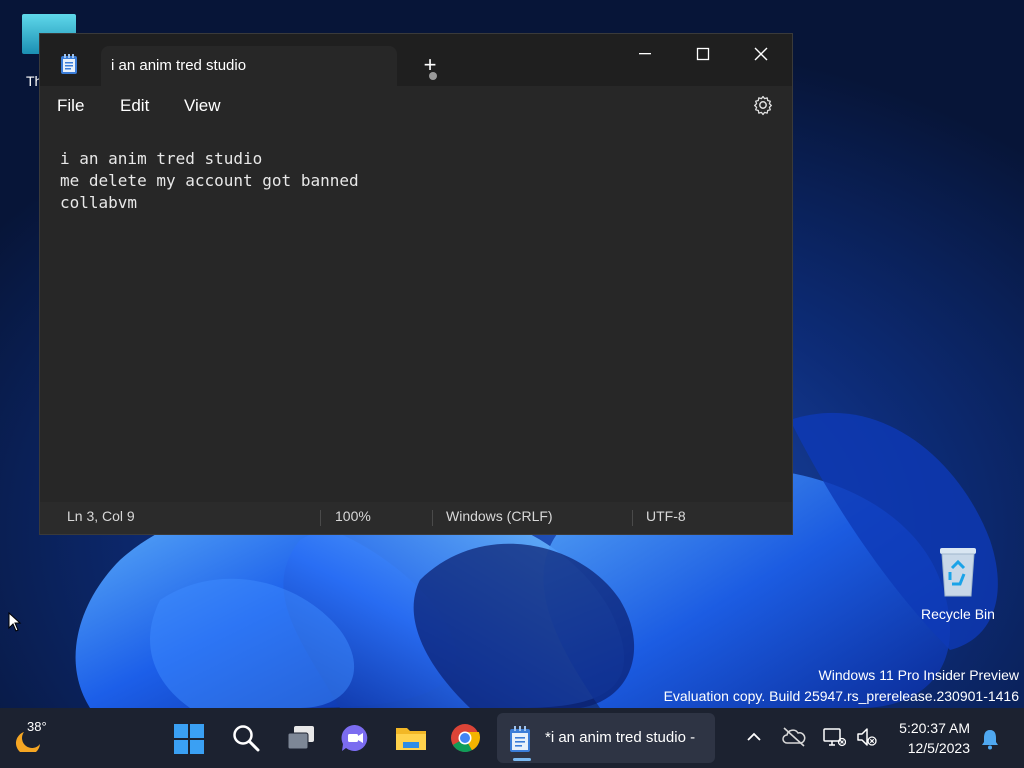 The image size is (1024, 768). What do you see at coordinates (958, 571) in the screenshot?
I see `recycle-bin-icon` at bounding box center [958, 571].